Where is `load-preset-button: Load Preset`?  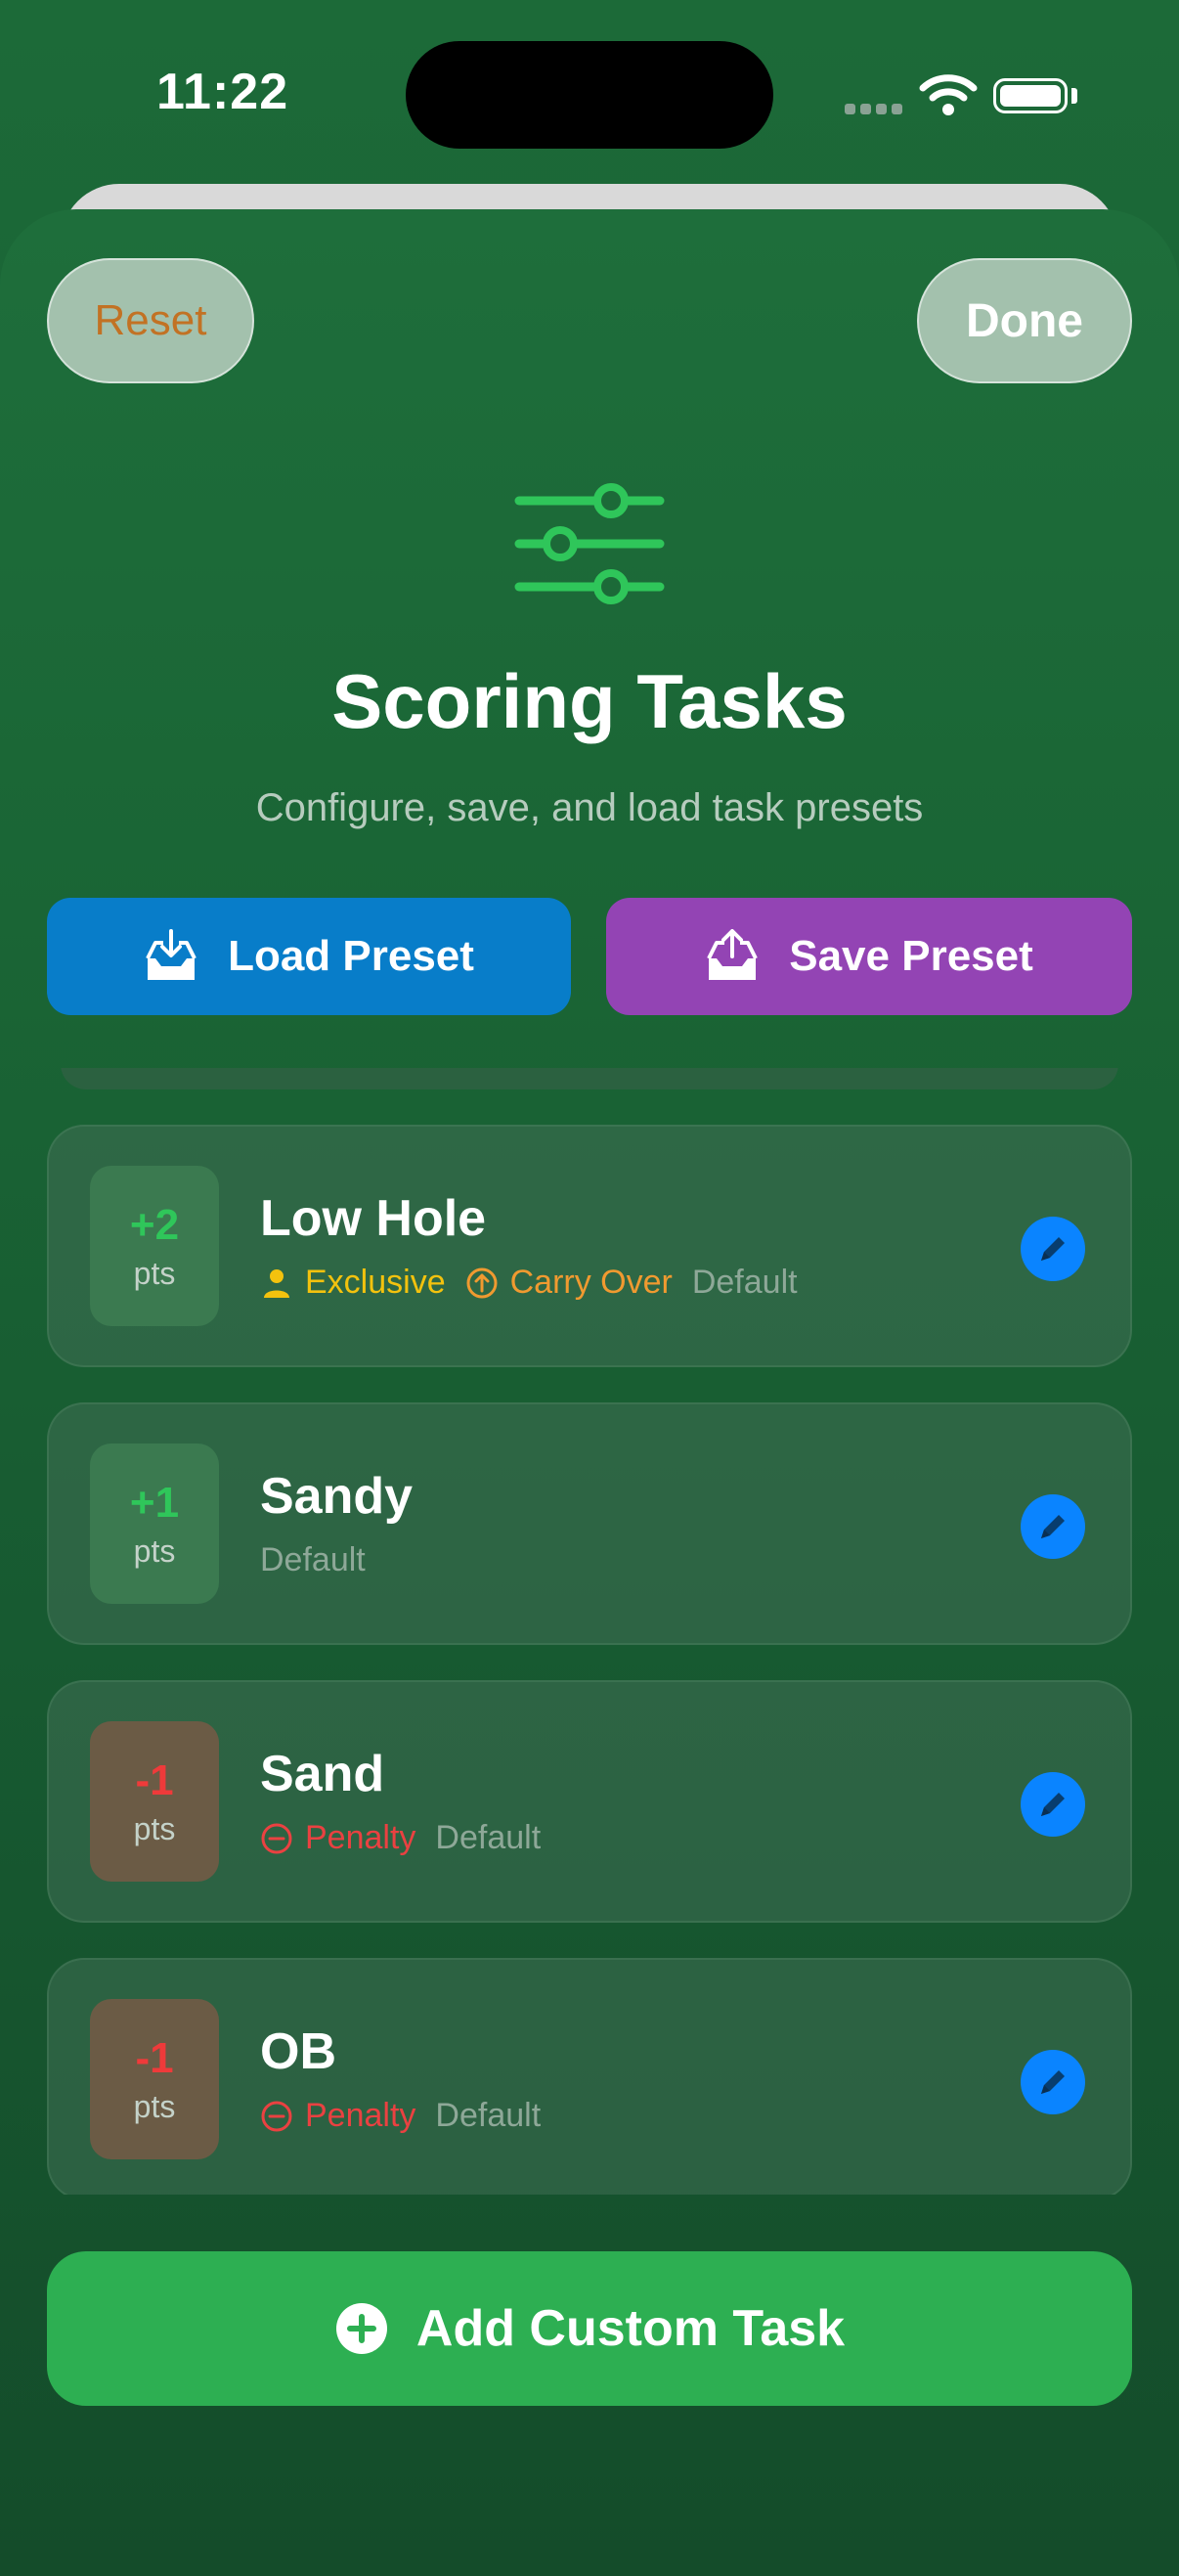
load-preset-button: Load Preset is located at coordinates (309, 957).